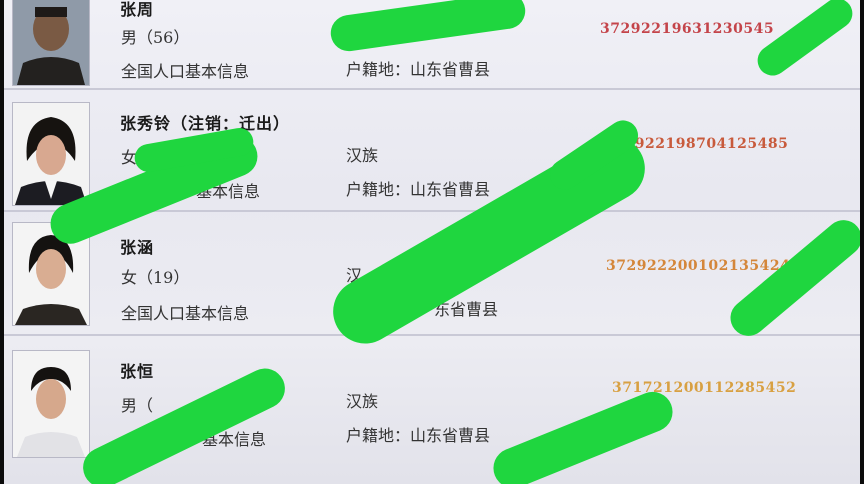  What do you see at coordinates (687, 29) in the screenshot?
I see `id-number: 37292219631230545` at bounding box center [687, 29].